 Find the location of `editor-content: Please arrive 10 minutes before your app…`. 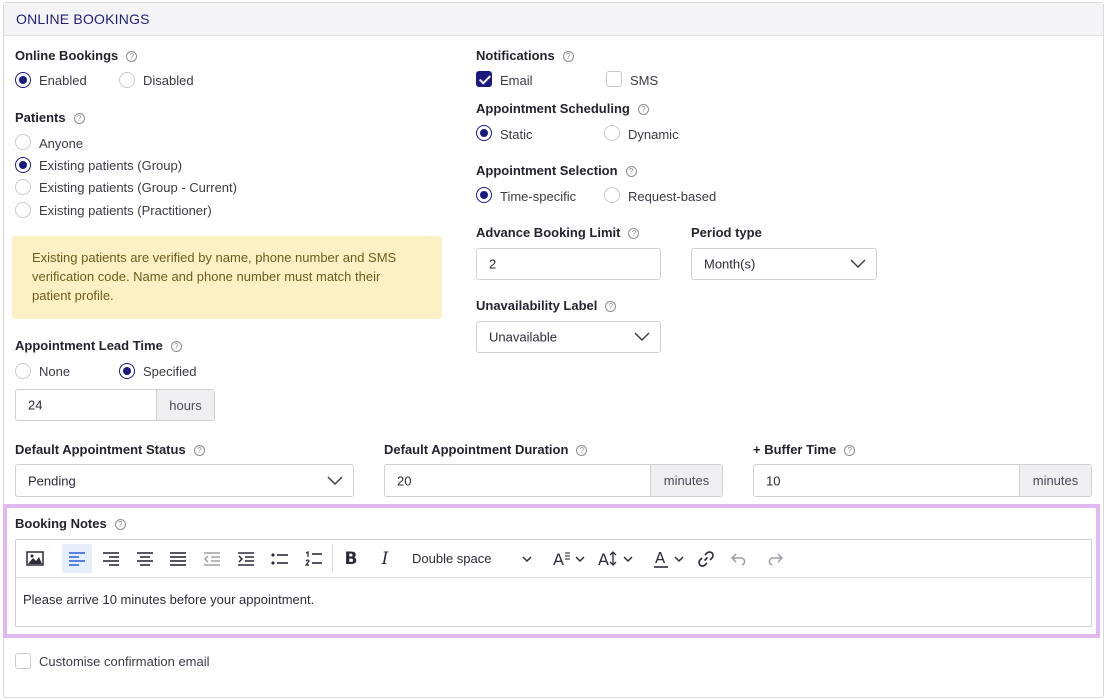

editor-content: Please arrive 10 minutes before your app… is located at coordinates (168, 599).